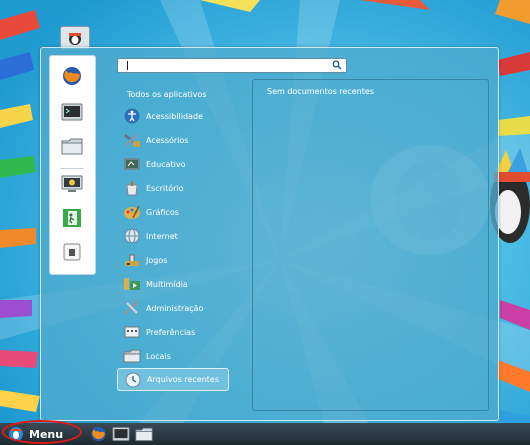 Image resolution: width=530 pixels, height=445 pixels. I want to click on category-administration: Administração, so click(173, 308).